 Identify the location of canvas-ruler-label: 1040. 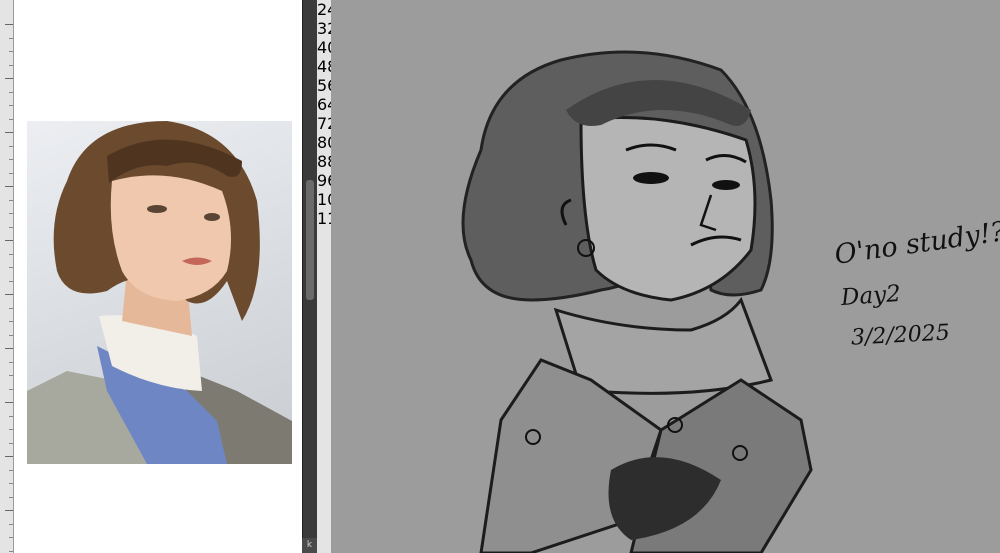
(324, 199).